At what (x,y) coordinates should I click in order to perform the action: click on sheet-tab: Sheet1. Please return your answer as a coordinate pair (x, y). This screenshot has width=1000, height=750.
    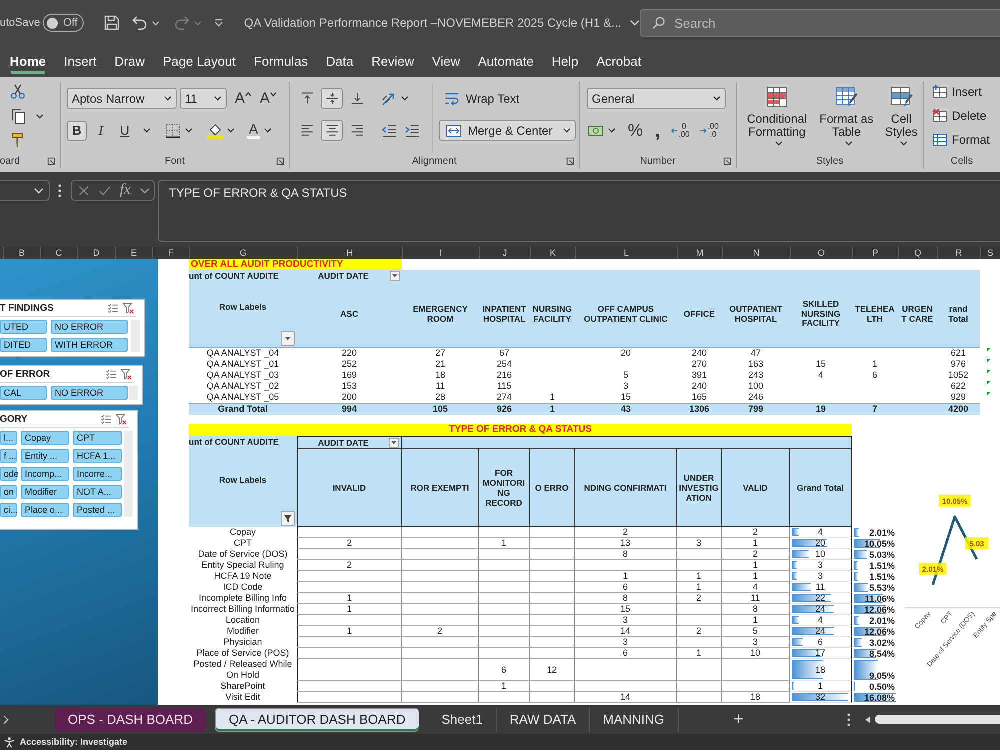
    Looking at the image, I should click on (462, 720).